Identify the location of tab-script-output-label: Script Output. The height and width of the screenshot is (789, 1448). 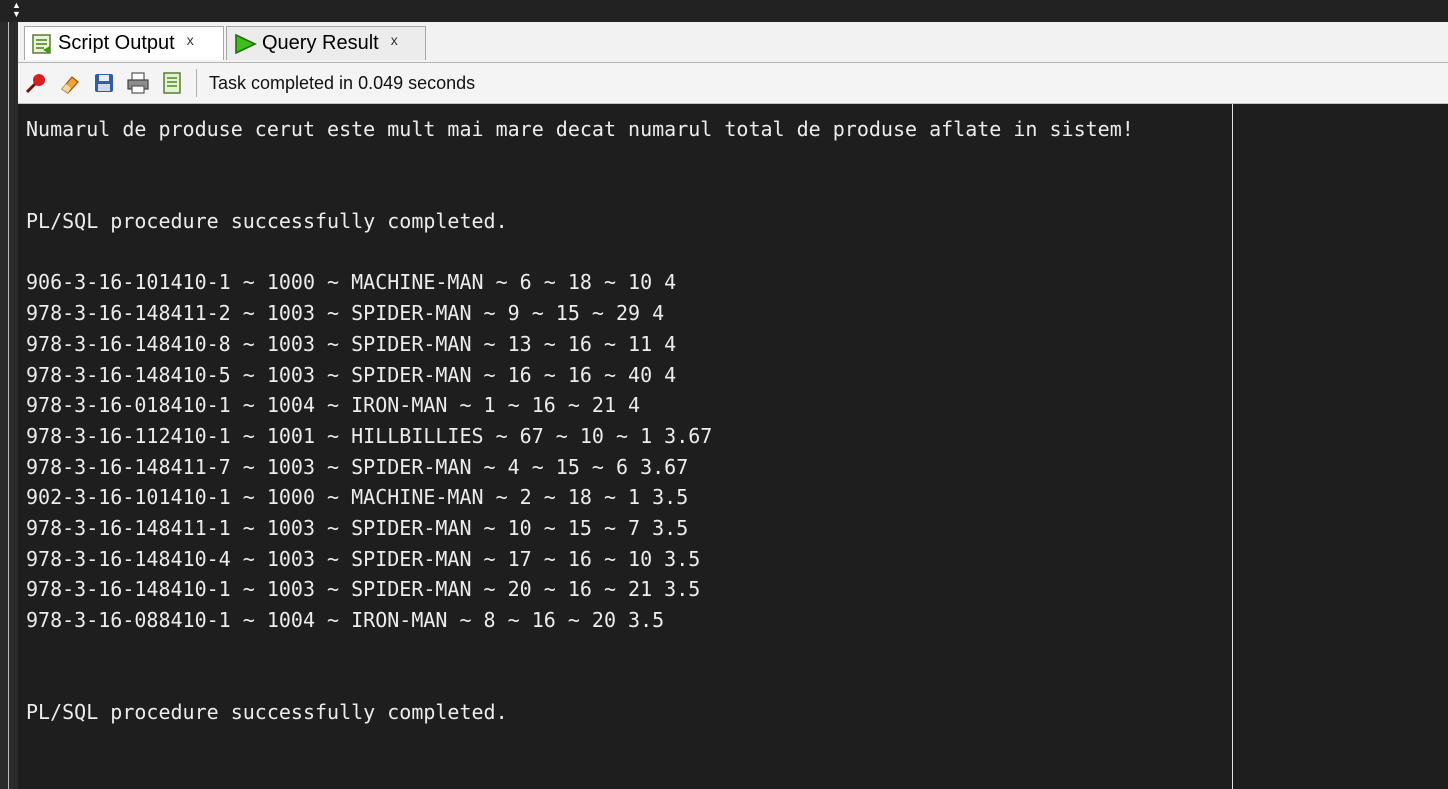
(116, 43).